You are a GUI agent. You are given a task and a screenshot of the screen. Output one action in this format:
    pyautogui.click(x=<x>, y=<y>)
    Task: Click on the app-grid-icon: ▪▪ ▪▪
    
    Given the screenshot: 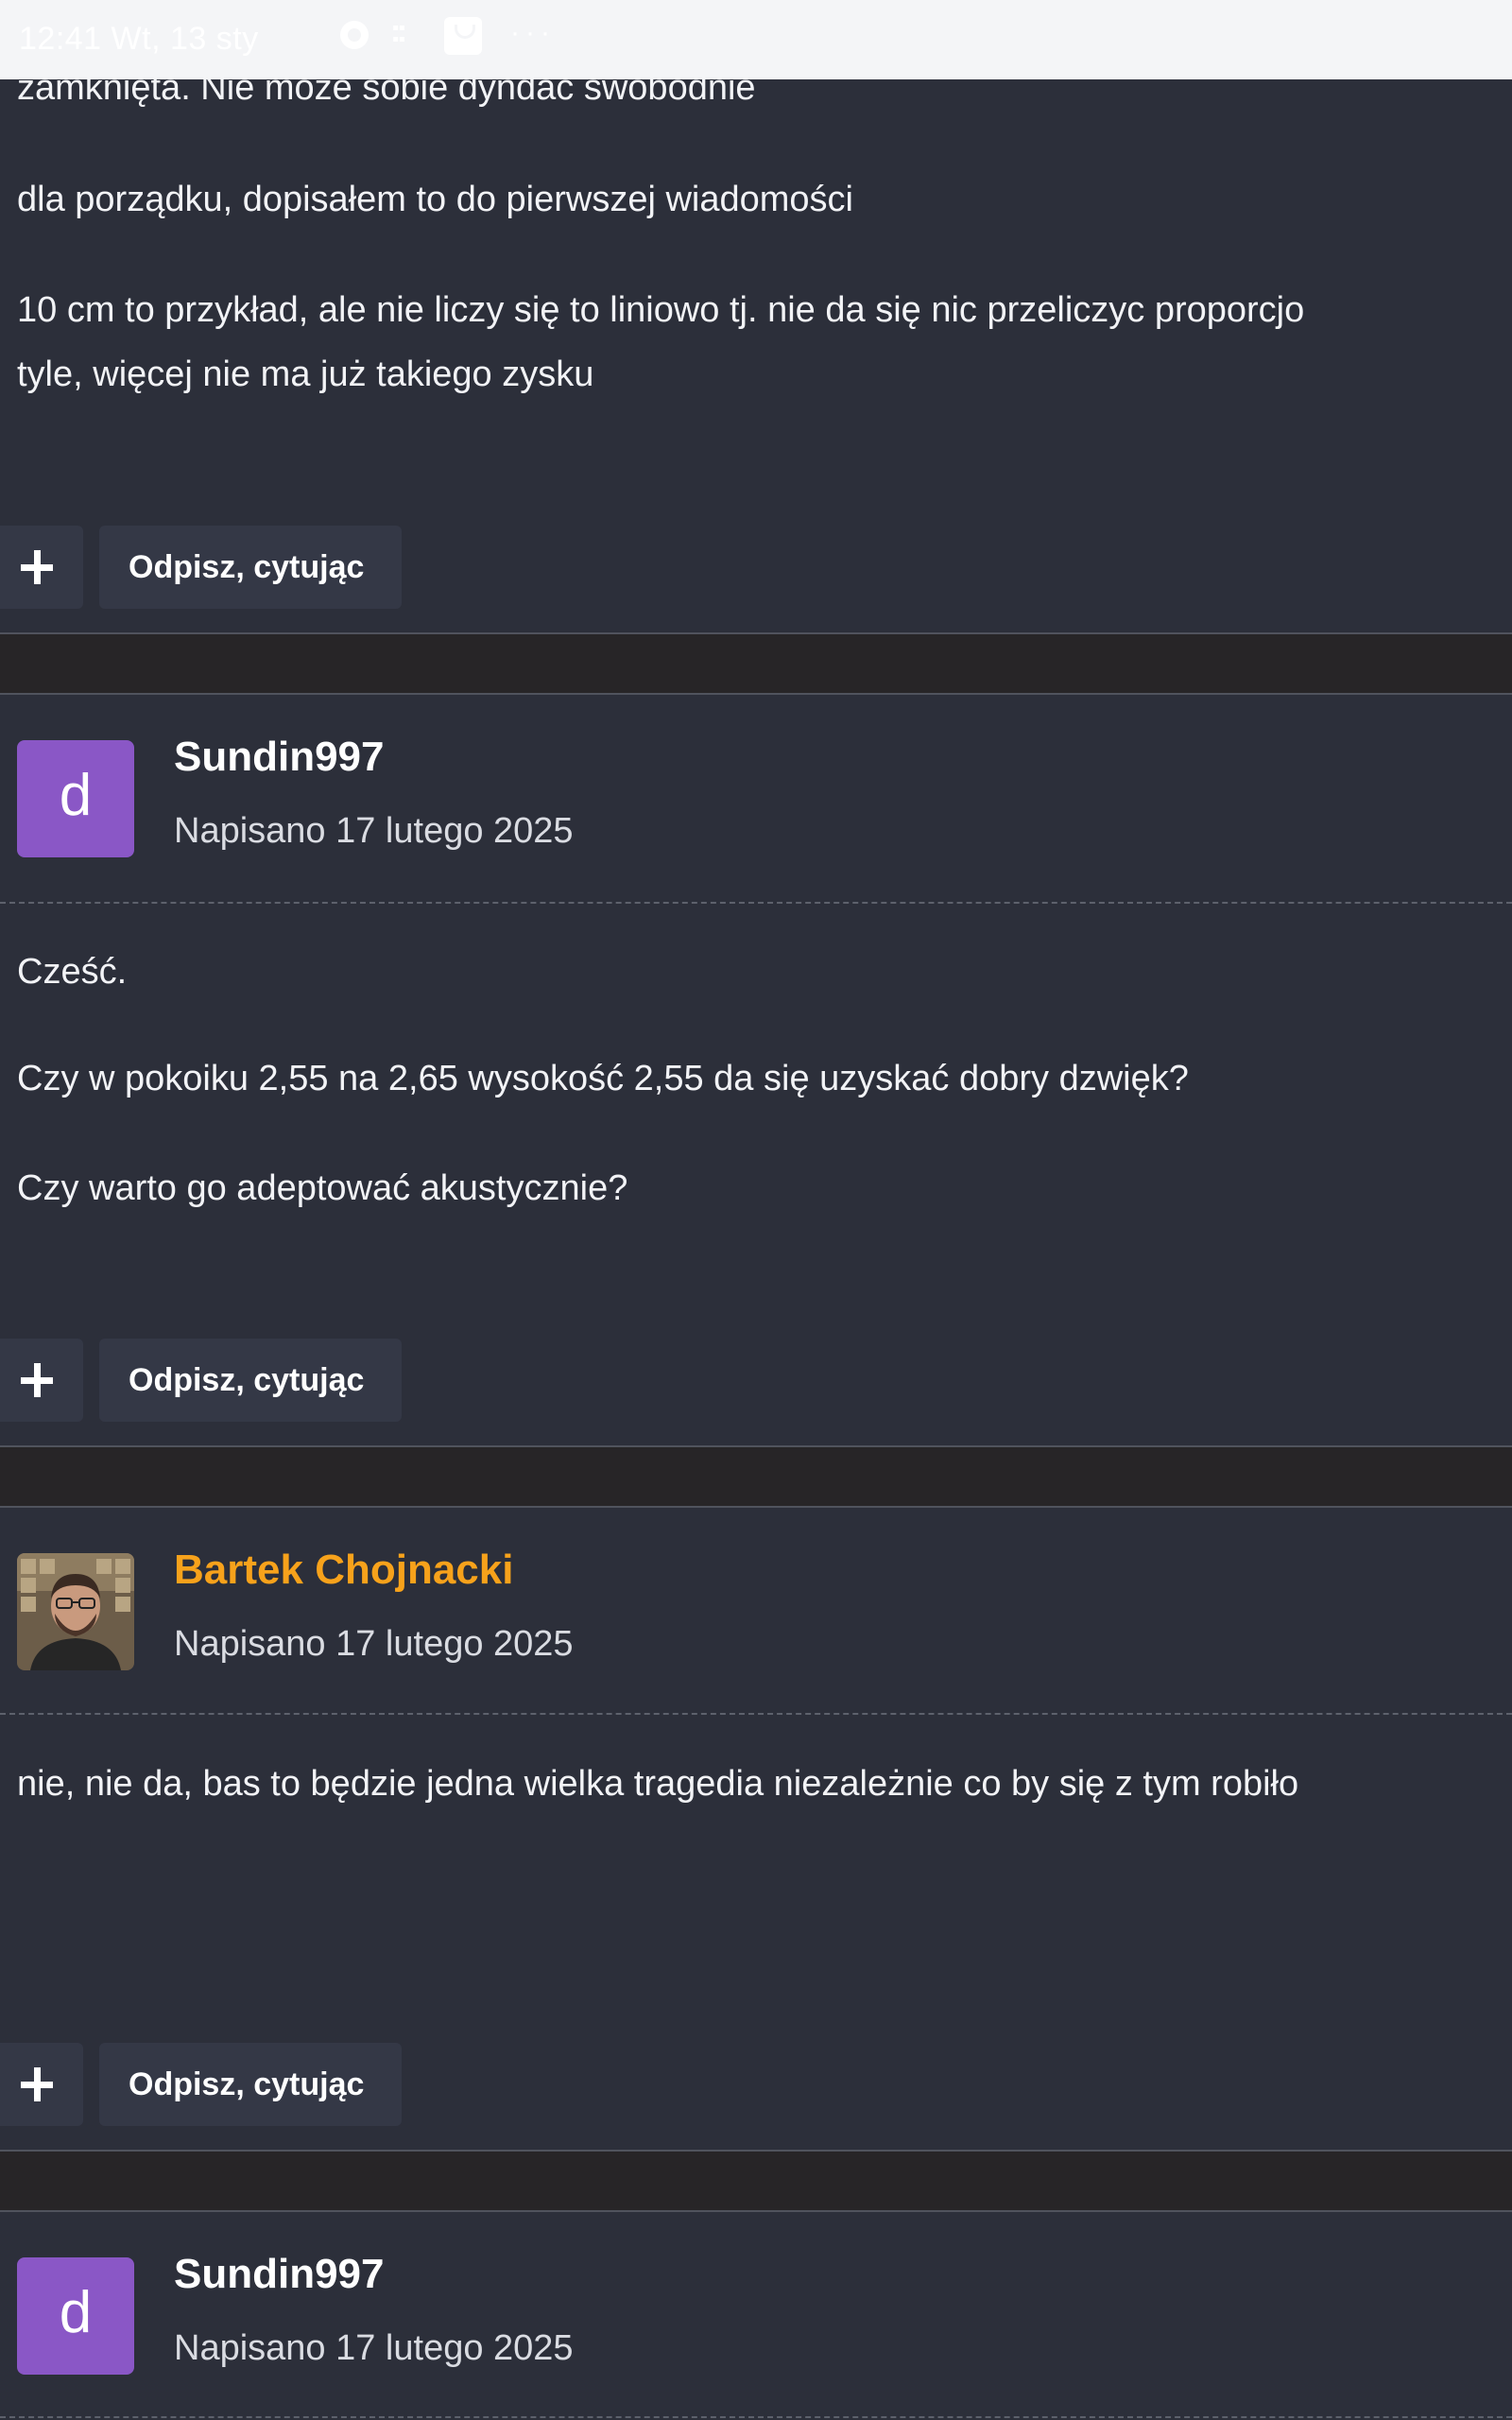 What is the action you would take?
    pyautogui.click(x=398, y=33)
    